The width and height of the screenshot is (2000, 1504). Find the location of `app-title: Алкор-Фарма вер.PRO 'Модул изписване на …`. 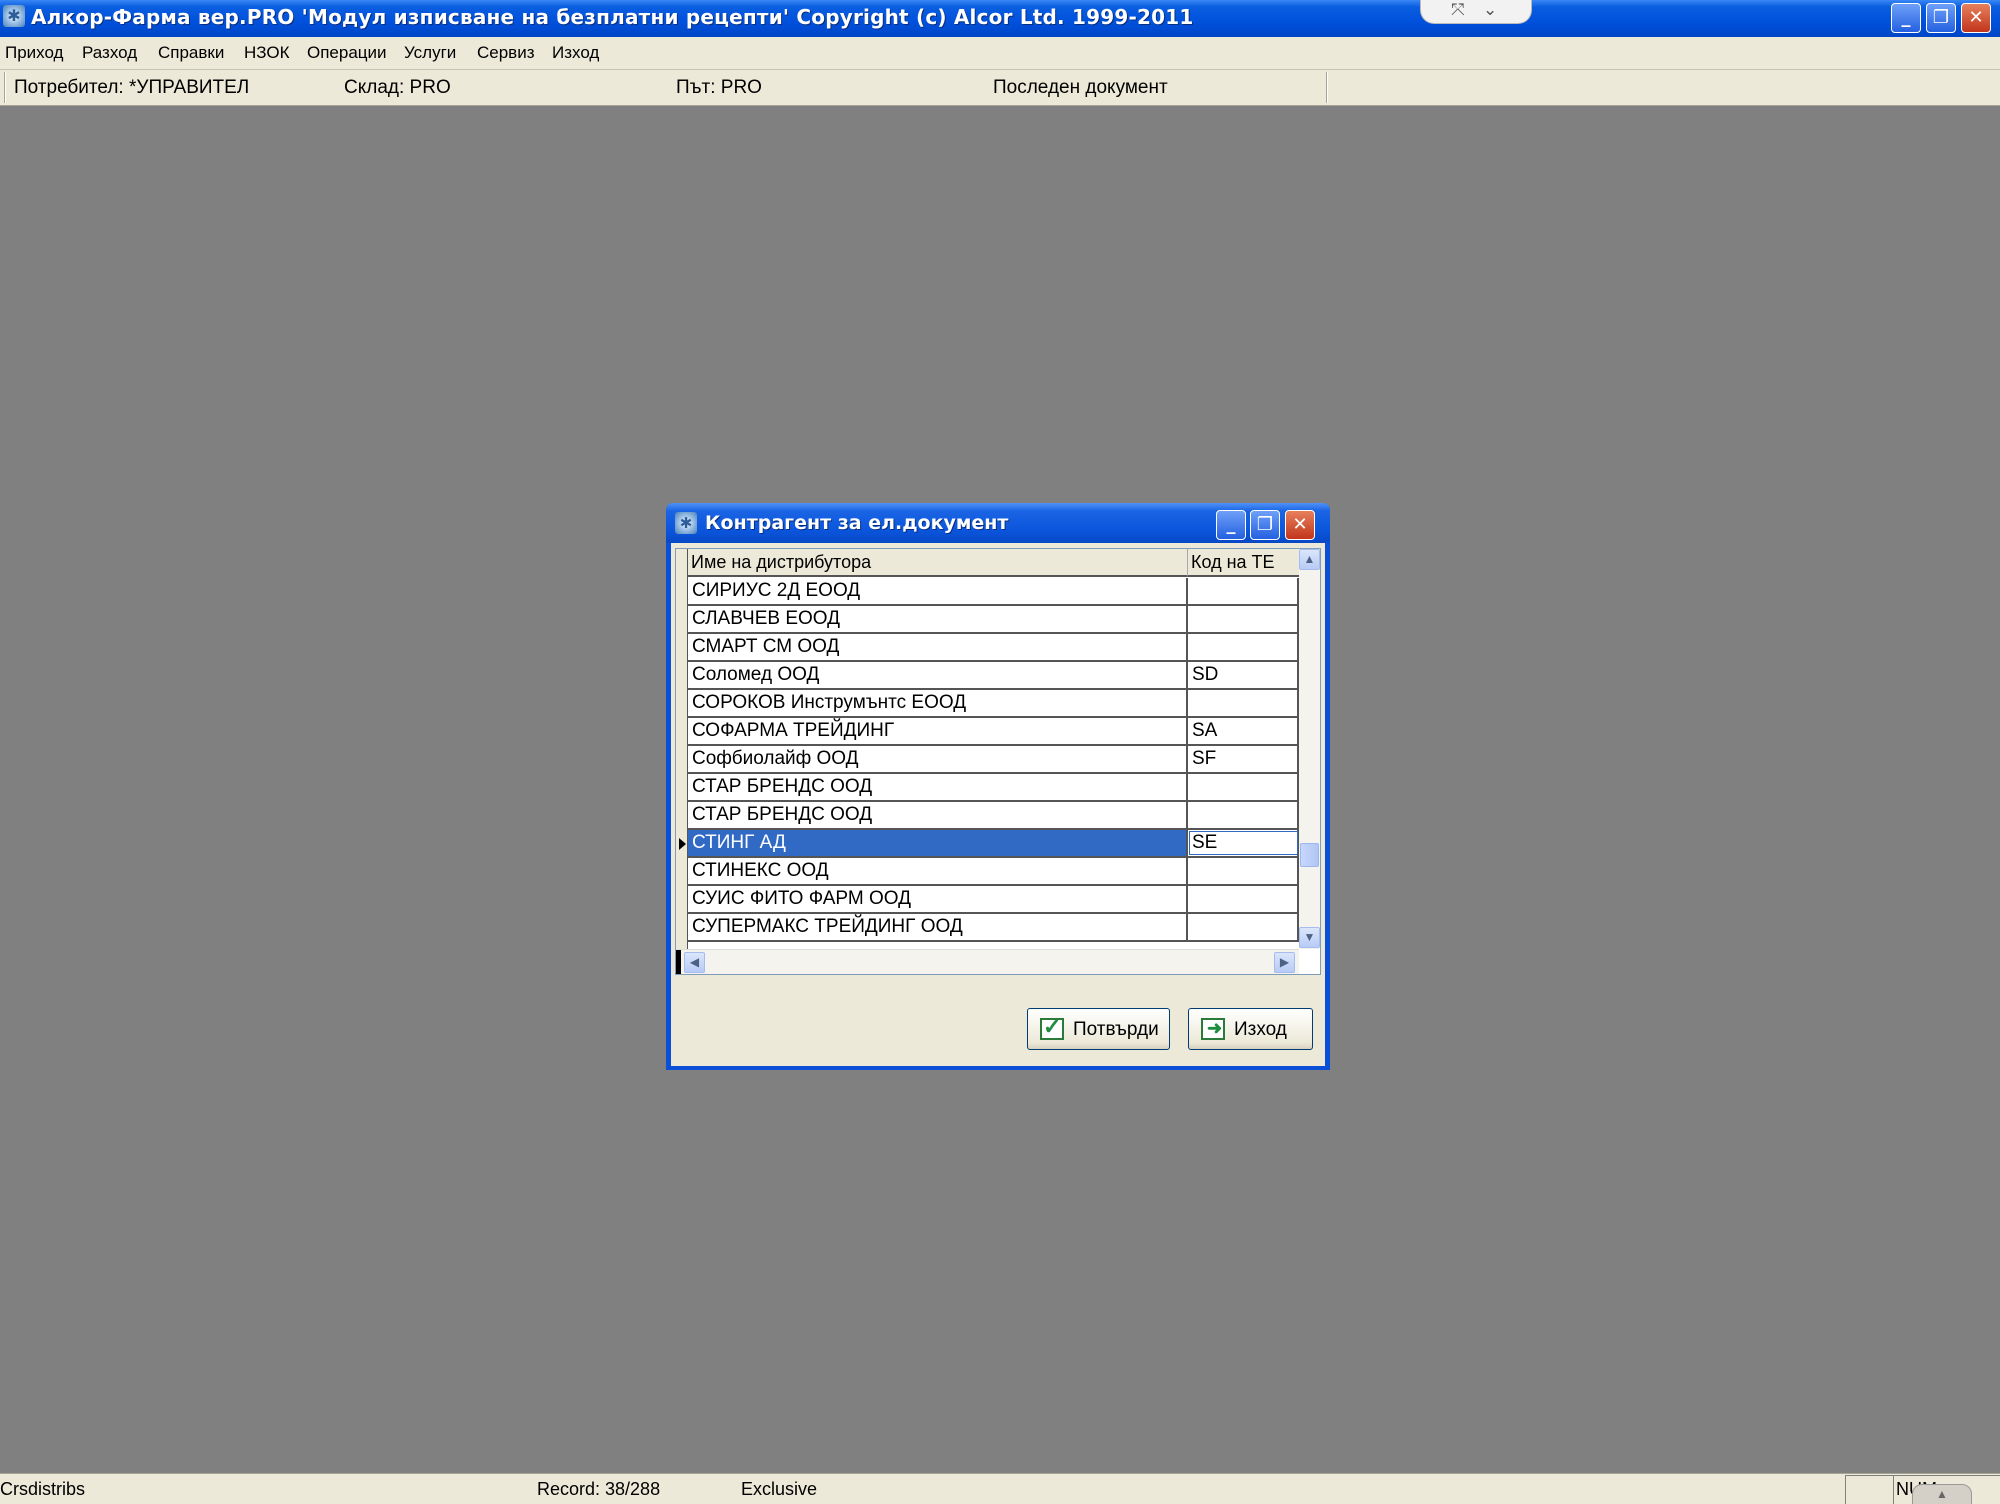

app-title: Алкор-Фарма вер.PRO 'Модул изписване на … is located at coordinates (612, 17).